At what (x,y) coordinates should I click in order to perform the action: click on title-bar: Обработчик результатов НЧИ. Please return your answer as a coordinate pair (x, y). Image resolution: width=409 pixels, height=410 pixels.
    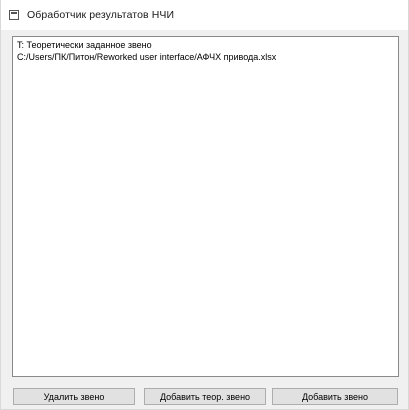
    Looking at the image, I should click on (204, 15).